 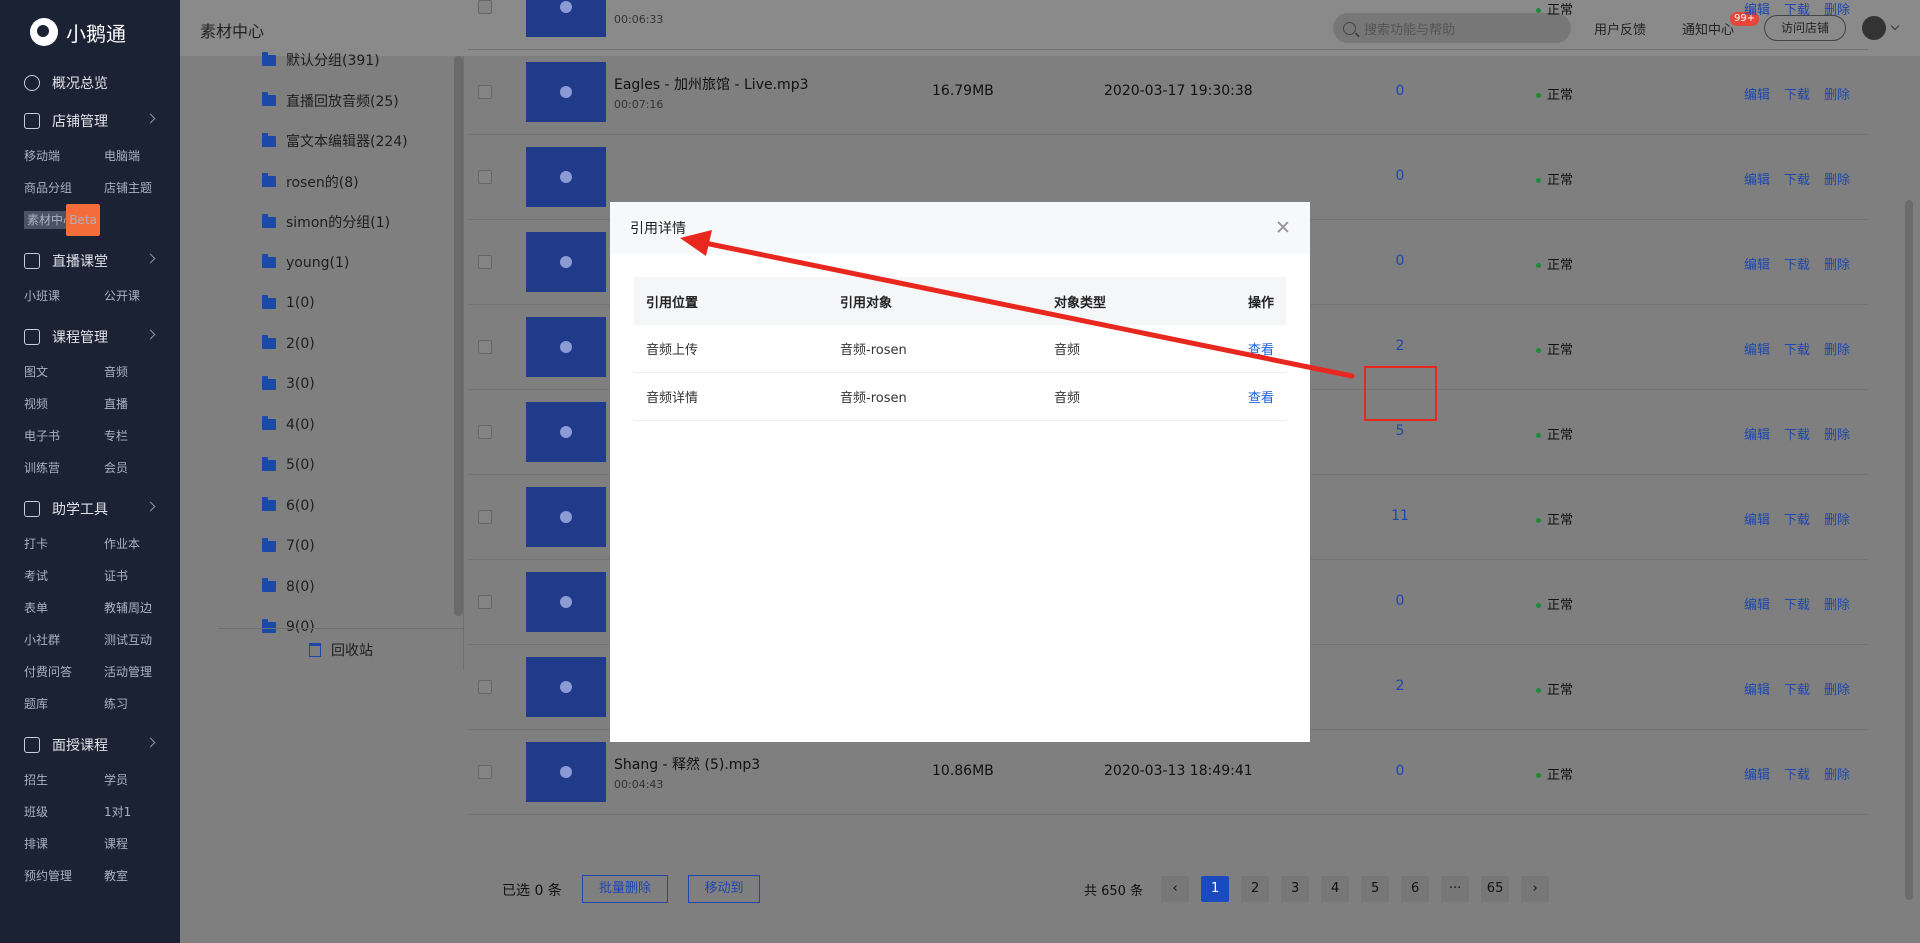 I want to click on annotation-arrow, so click(x=1017, y=304).